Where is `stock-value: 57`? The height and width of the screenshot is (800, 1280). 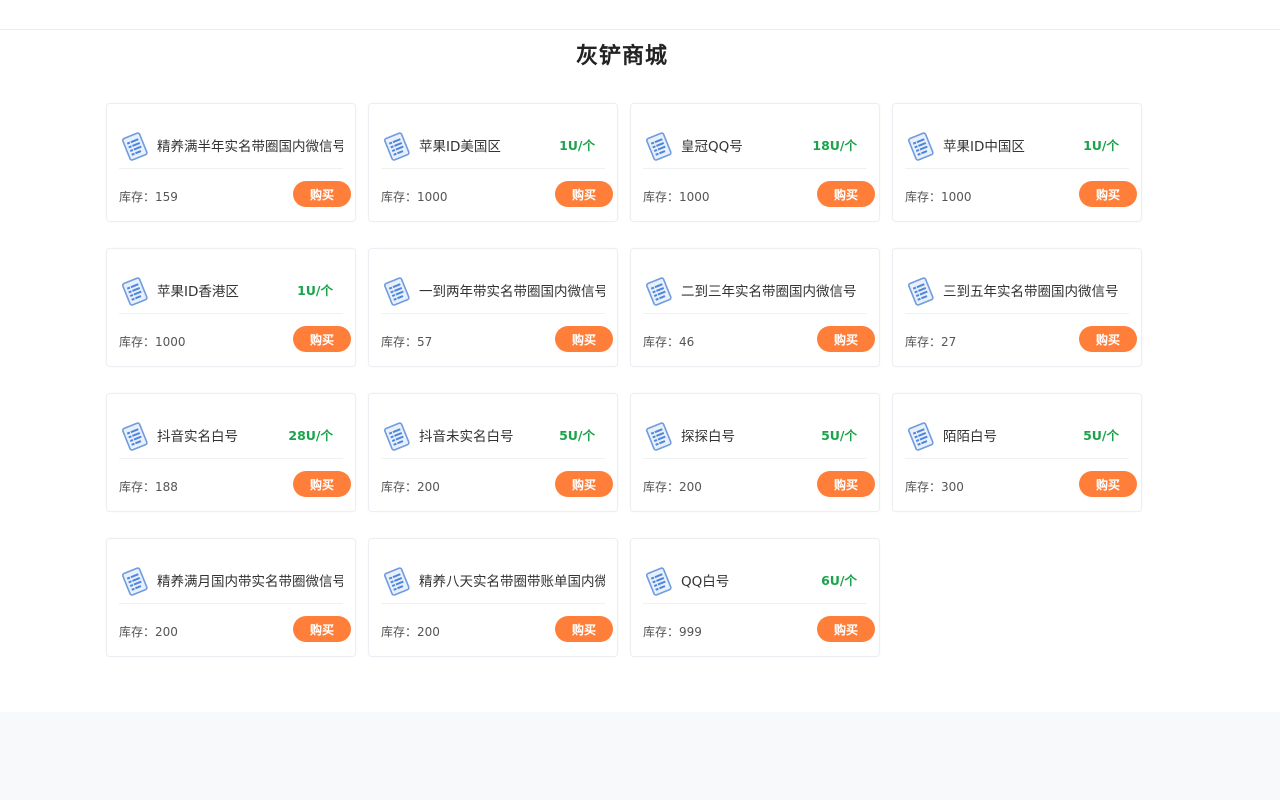
stock-value: 57 is located at coordinates (425, 342).